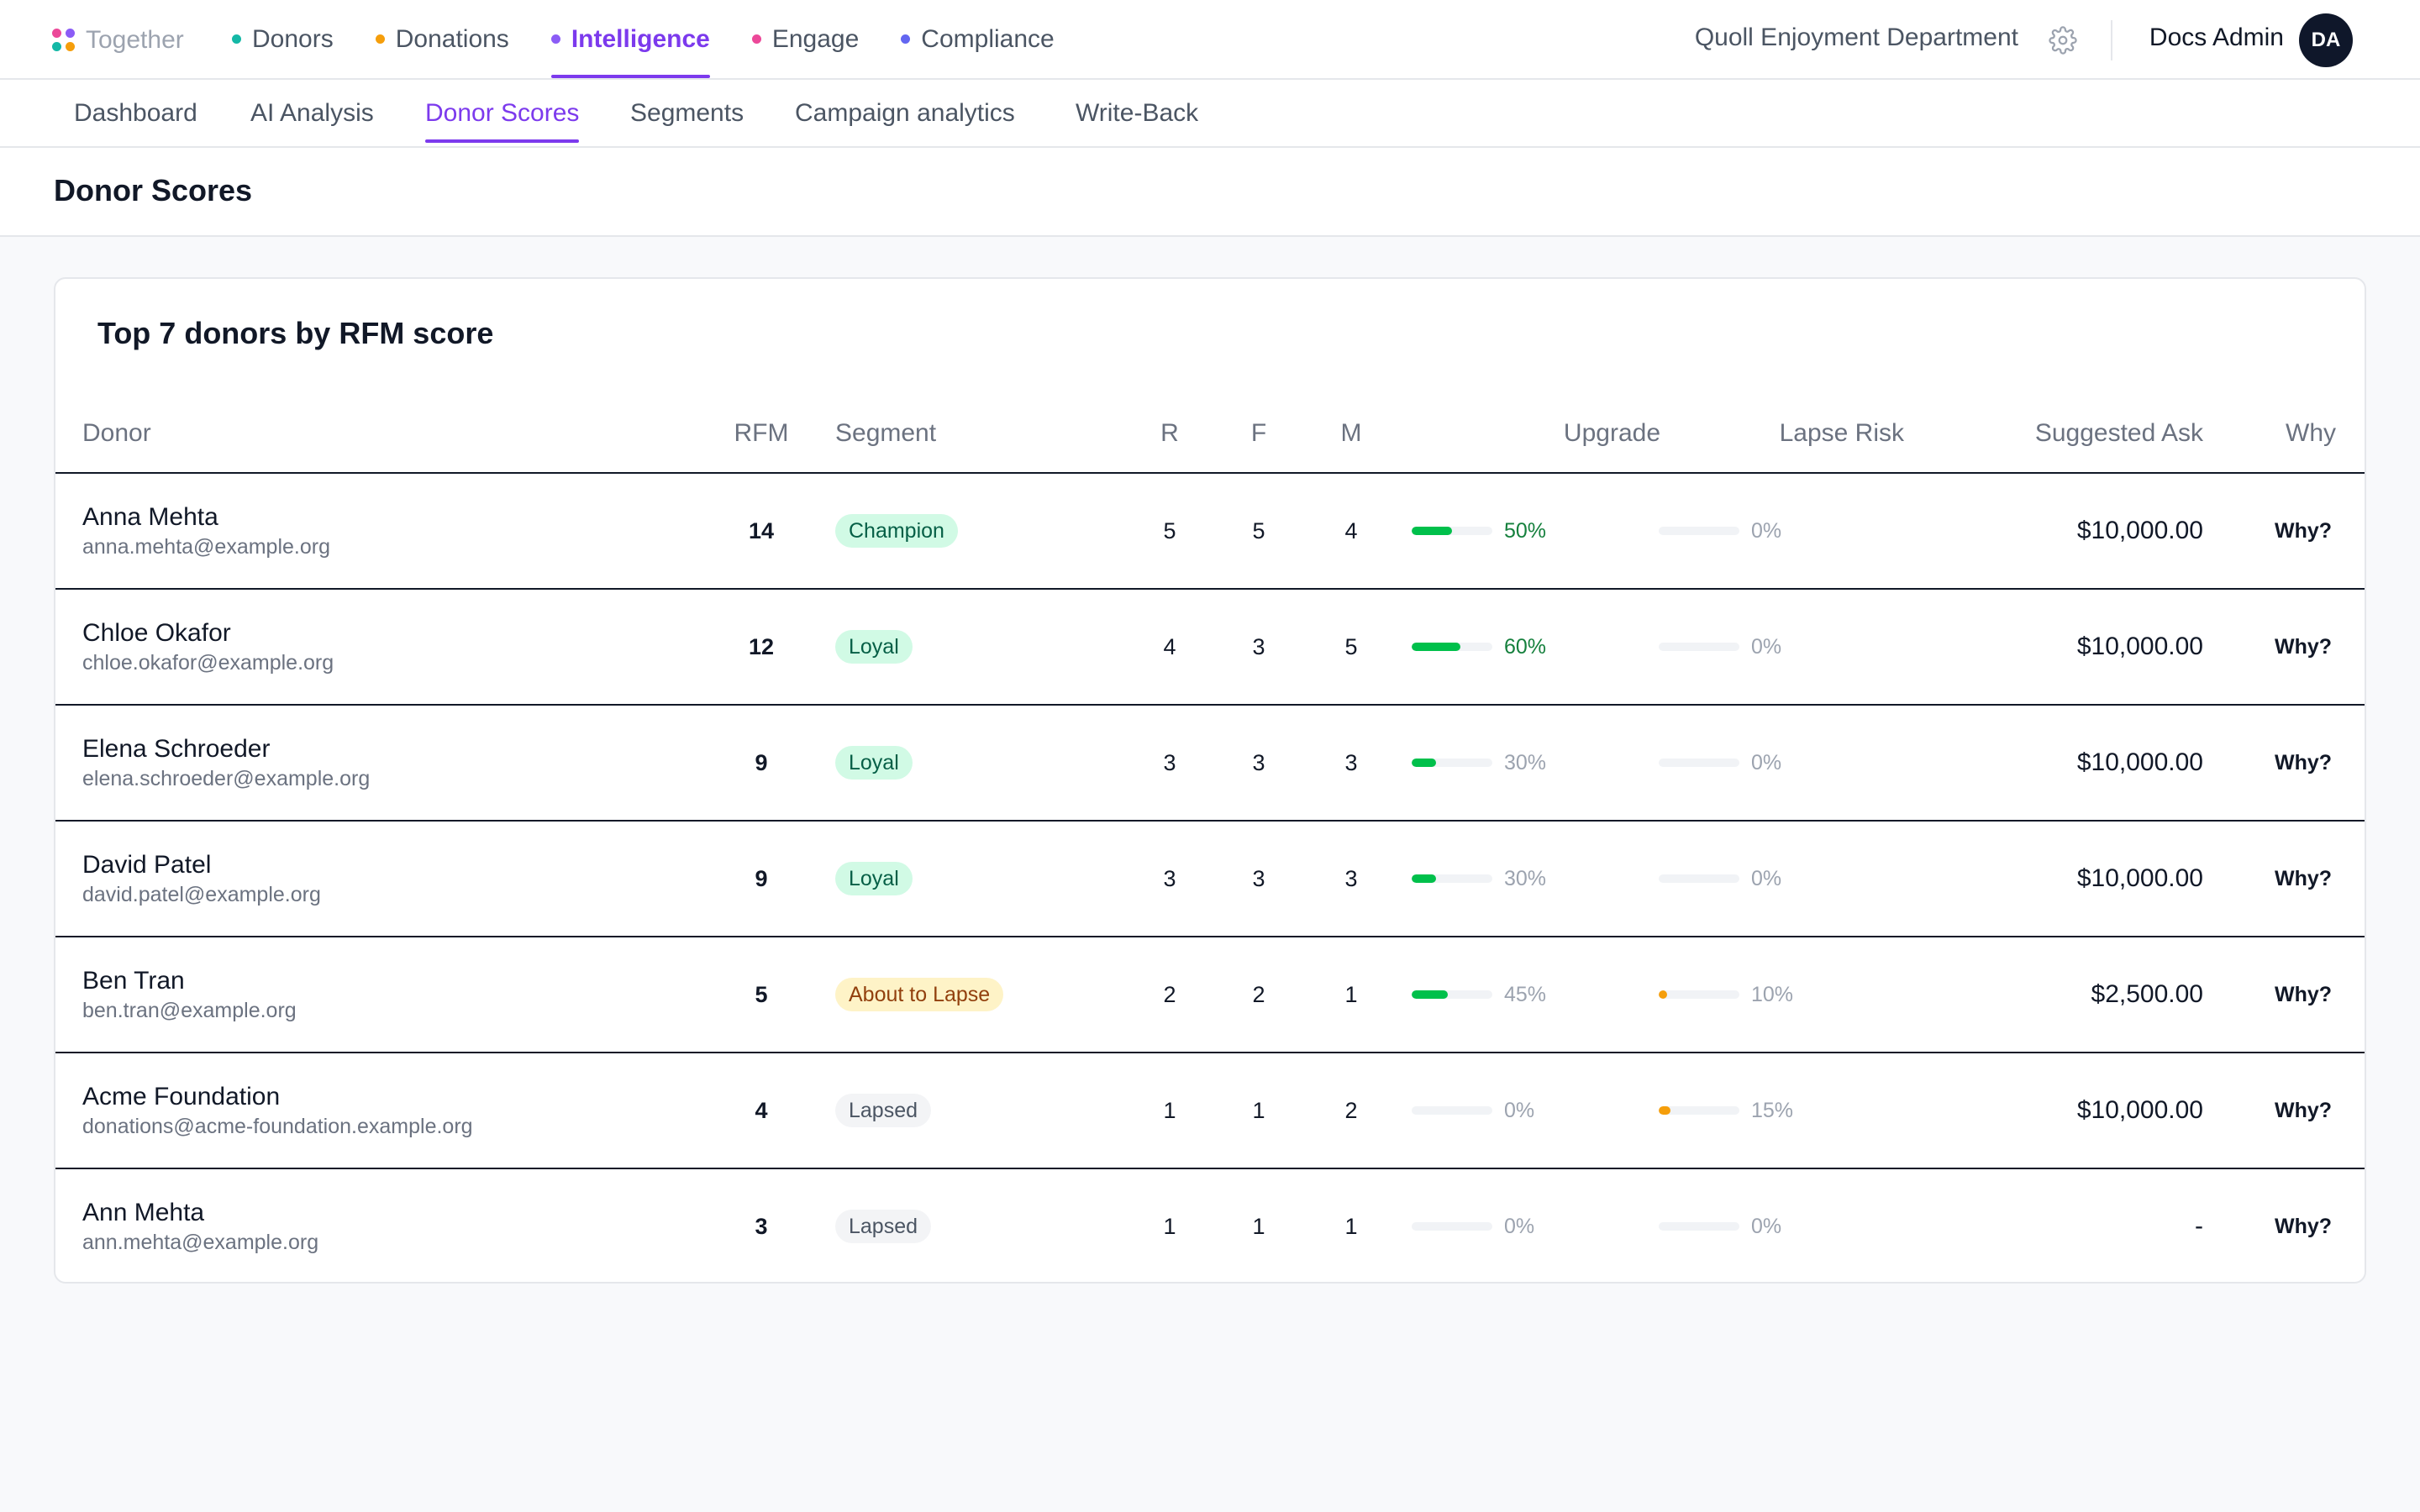  What do you see at coordinates (1529, 531) in the screenshot?
I see `upgrade-cell: 50%` at bounding box center [1529, 531].